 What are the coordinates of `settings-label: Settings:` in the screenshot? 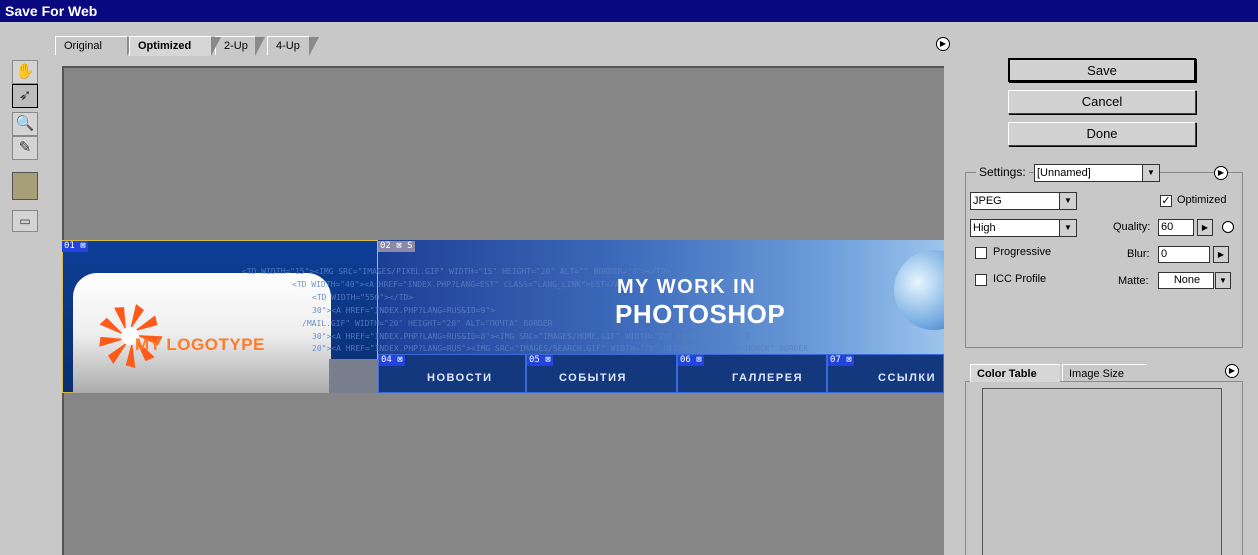 It's located at (1002, 172).